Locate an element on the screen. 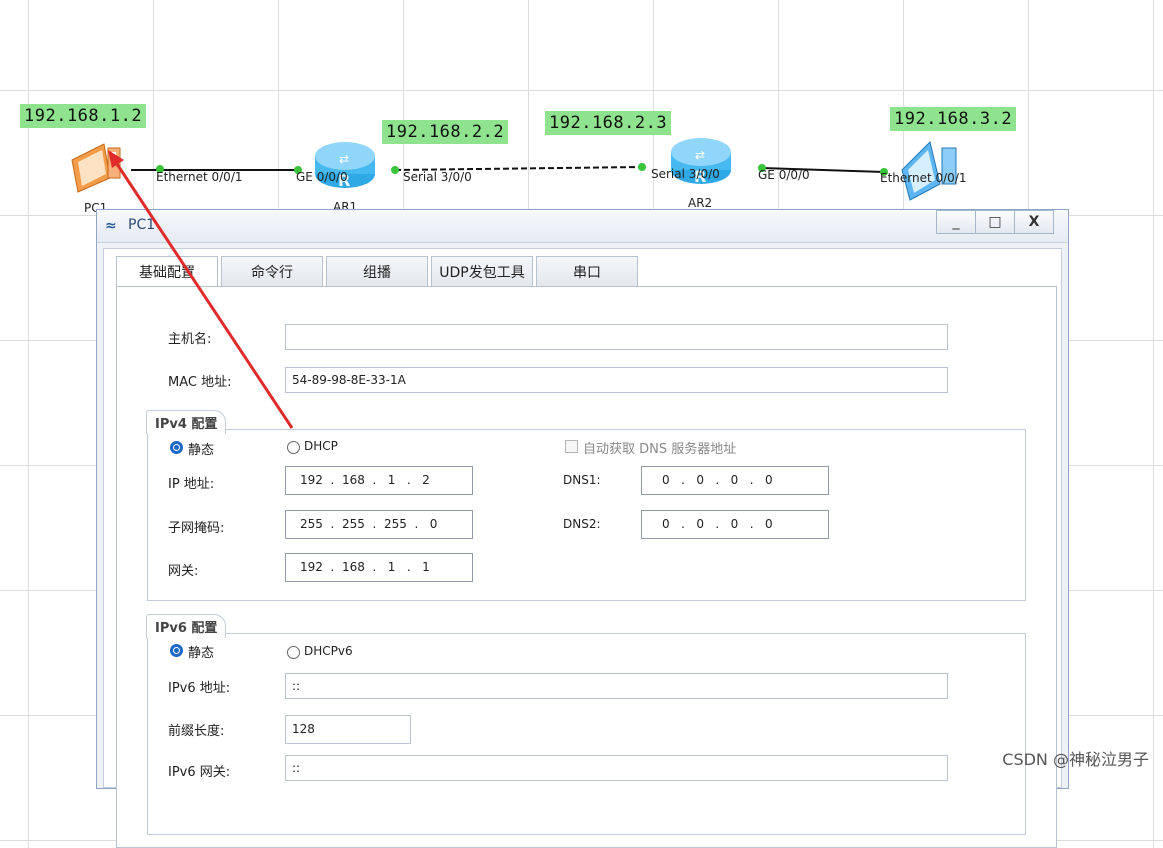  maximize-button: □ is located at coordinates (995, 222).